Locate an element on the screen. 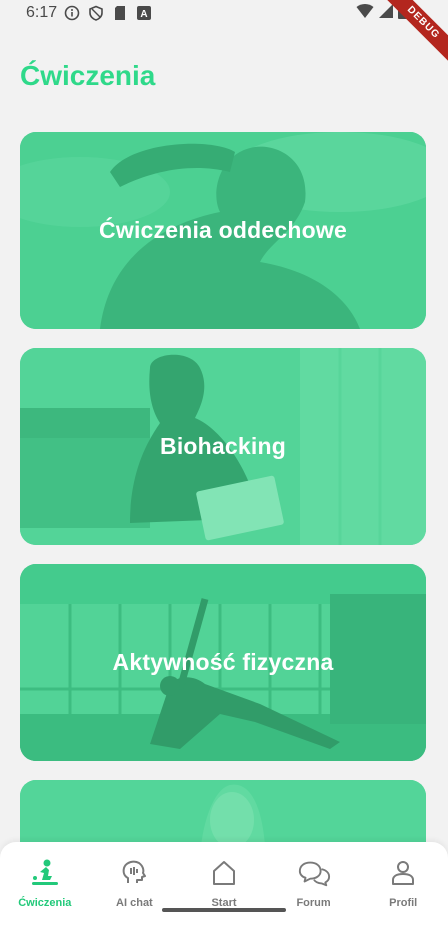  card-label: Ćwiczenia oddechowe is located at coordinates (223, 230).